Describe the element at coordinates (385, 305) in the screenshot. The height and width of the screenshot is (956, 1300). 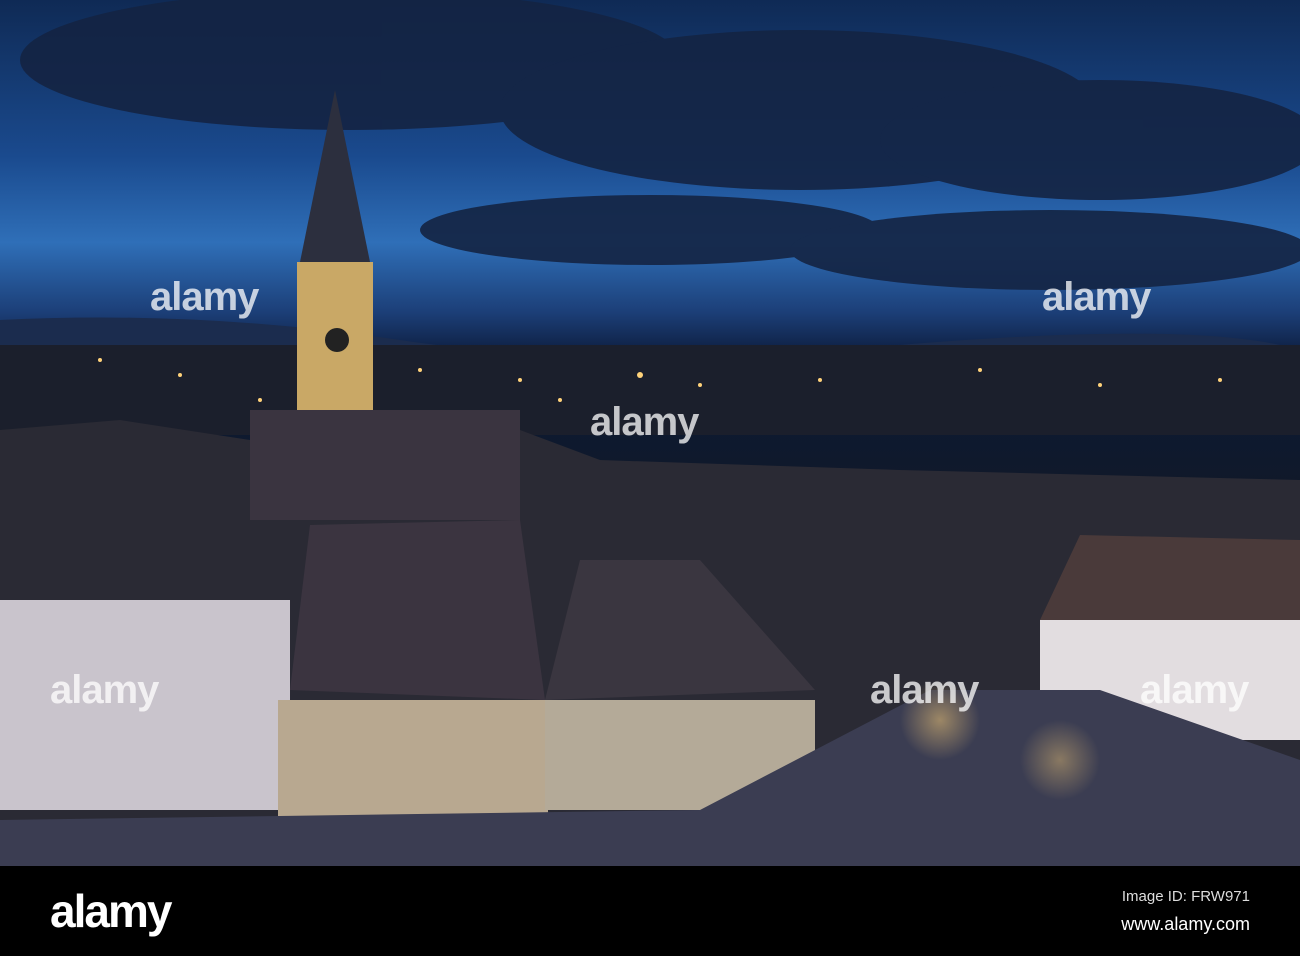
I see `church-tower` at that location.